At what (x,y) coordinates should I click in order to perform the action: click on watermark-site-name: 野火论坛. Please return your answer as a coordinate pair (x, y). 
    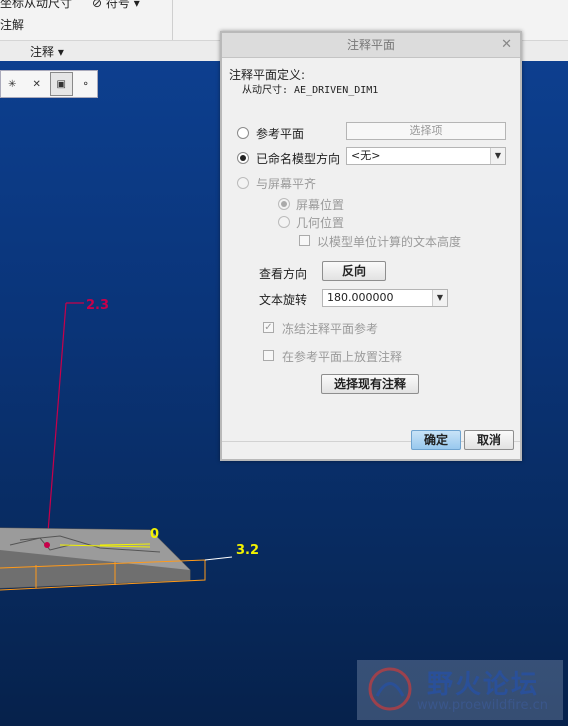
    Looking at the image, I should click on (483, 685).